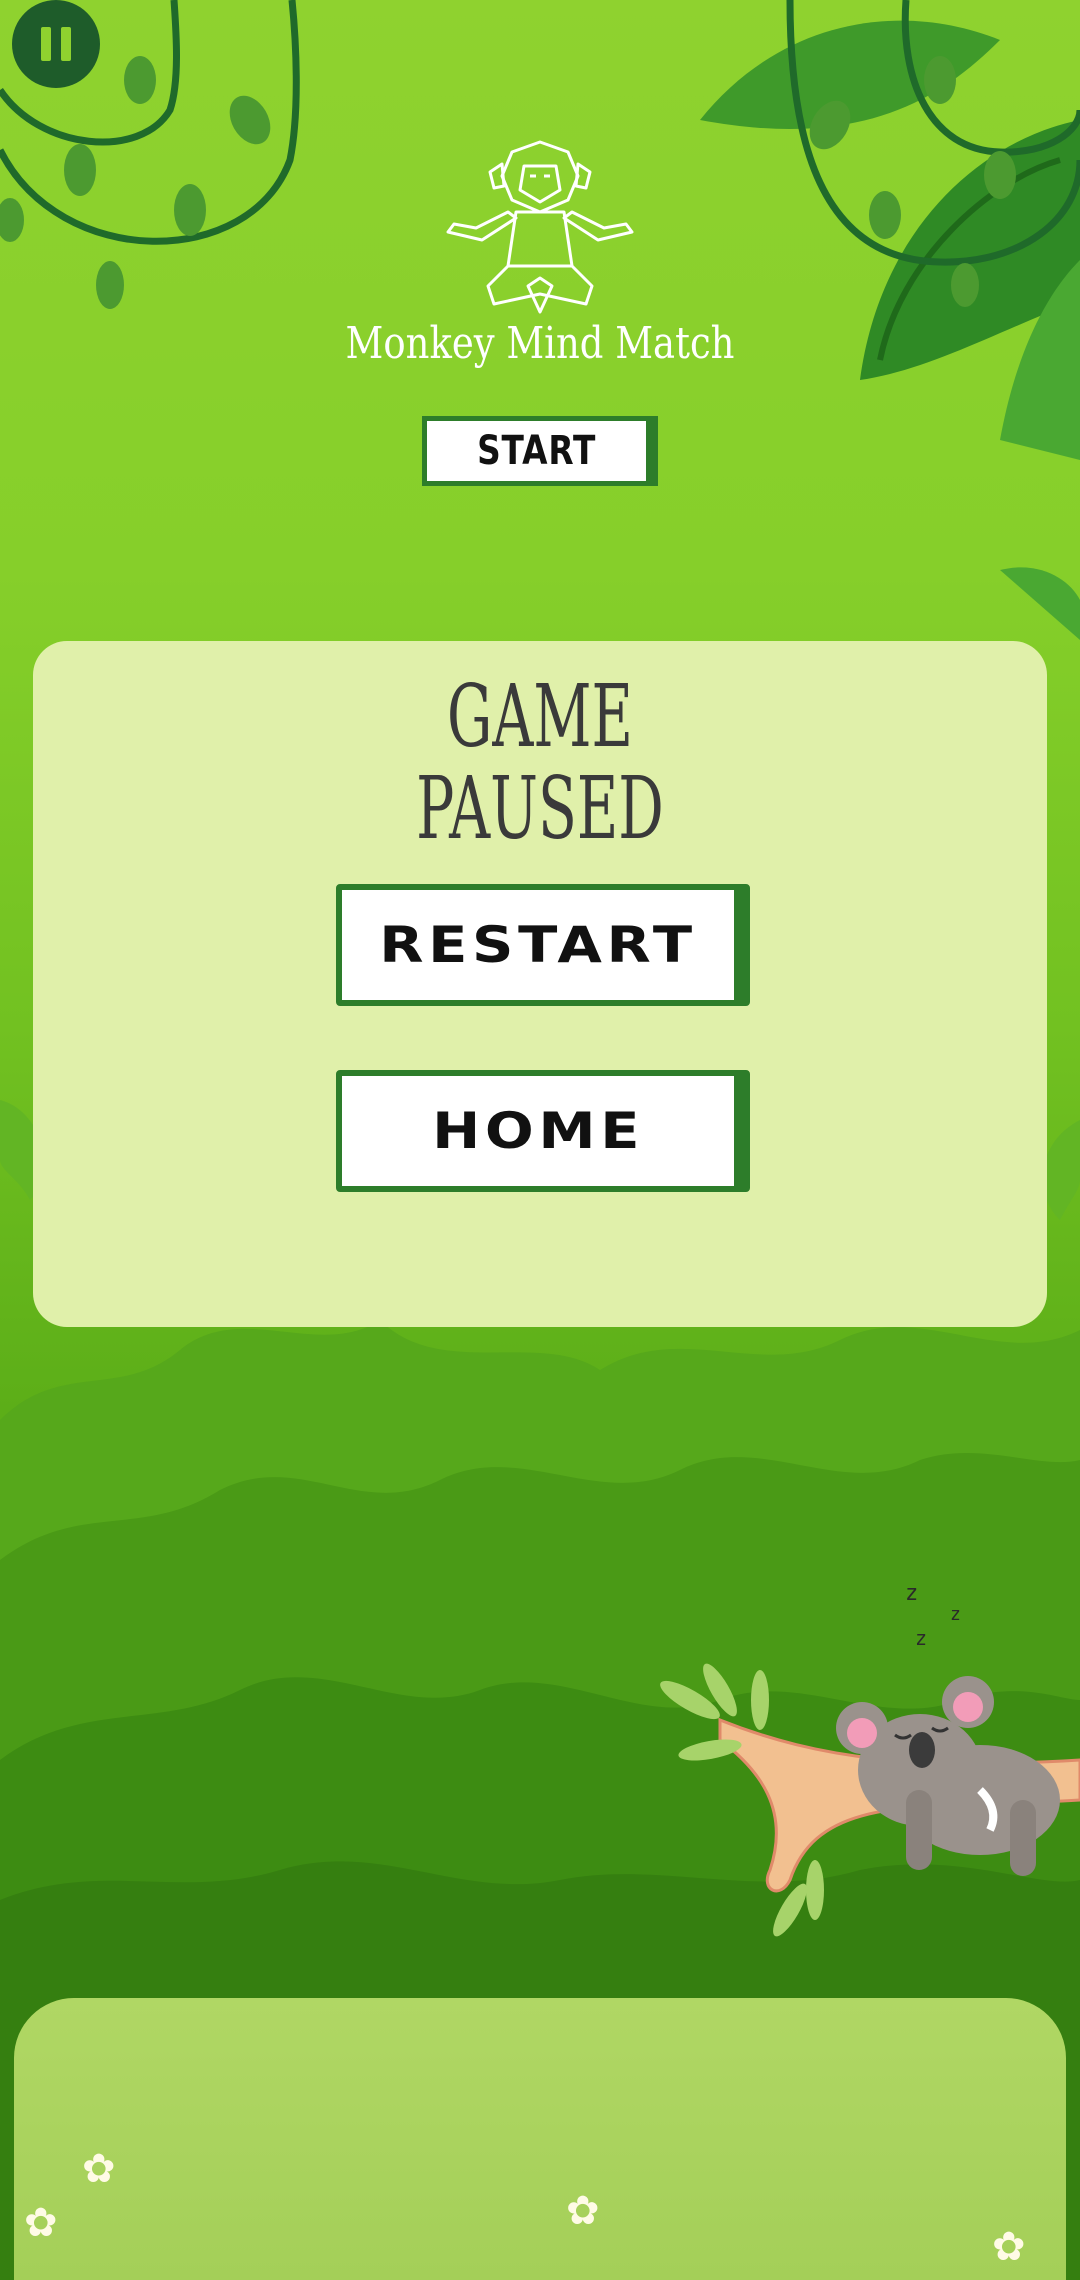  Describe the element at coordinates (56, 44) in the screenshot. I see `pause-button` at that location.